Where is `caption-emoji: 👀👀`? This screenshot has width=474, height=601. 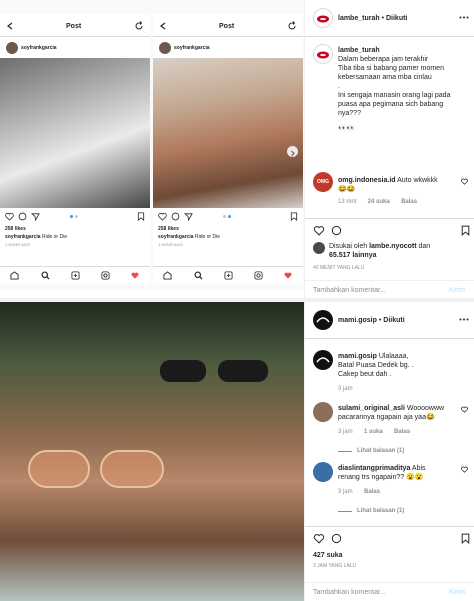
caption-emoji: 👀👀 is located at coordinates (347, 128).